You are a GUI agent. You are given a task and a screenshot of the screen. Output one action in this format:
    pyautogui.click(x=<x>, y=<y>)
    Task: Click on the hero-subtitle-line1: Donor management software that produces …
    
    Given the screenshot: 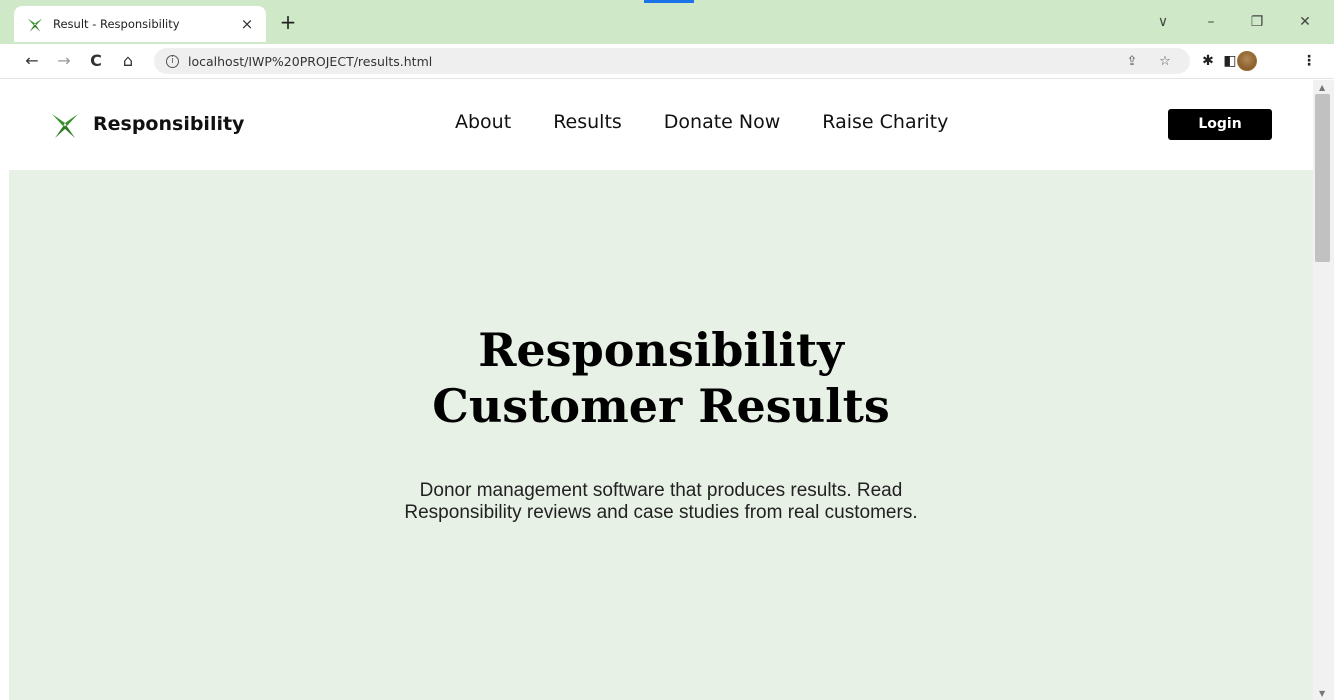 What is the action you would take?
    pyautogui.click(x=661, y=490)
    